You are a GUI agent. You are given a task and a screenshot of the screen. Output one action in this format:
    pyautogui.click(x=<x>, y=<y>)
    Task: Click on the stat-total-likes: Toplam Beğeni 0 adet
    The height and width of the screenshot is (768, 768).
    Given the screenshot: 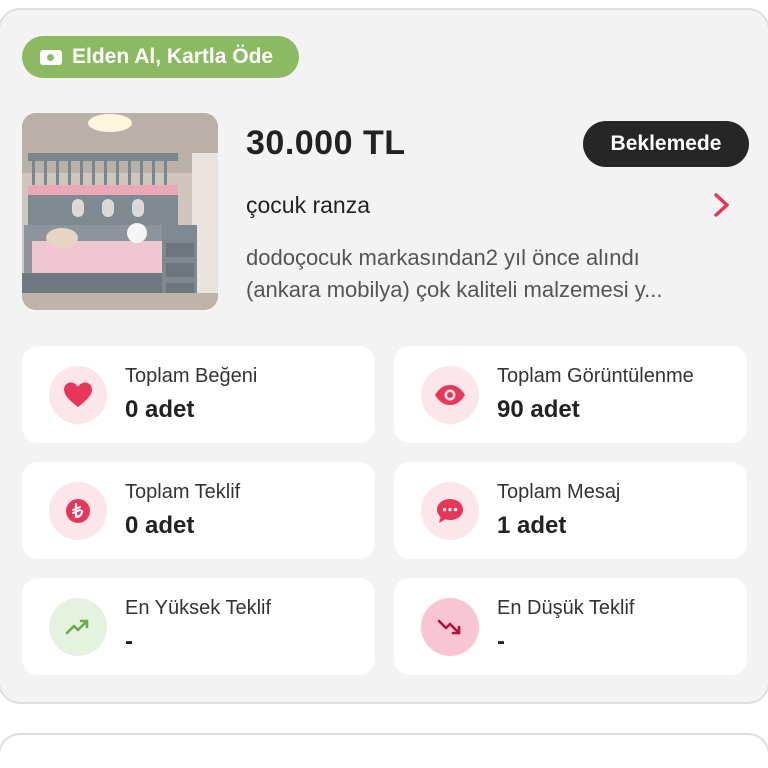 What is the action you would take?
    pyautogui.click(x=198, y=394)
    